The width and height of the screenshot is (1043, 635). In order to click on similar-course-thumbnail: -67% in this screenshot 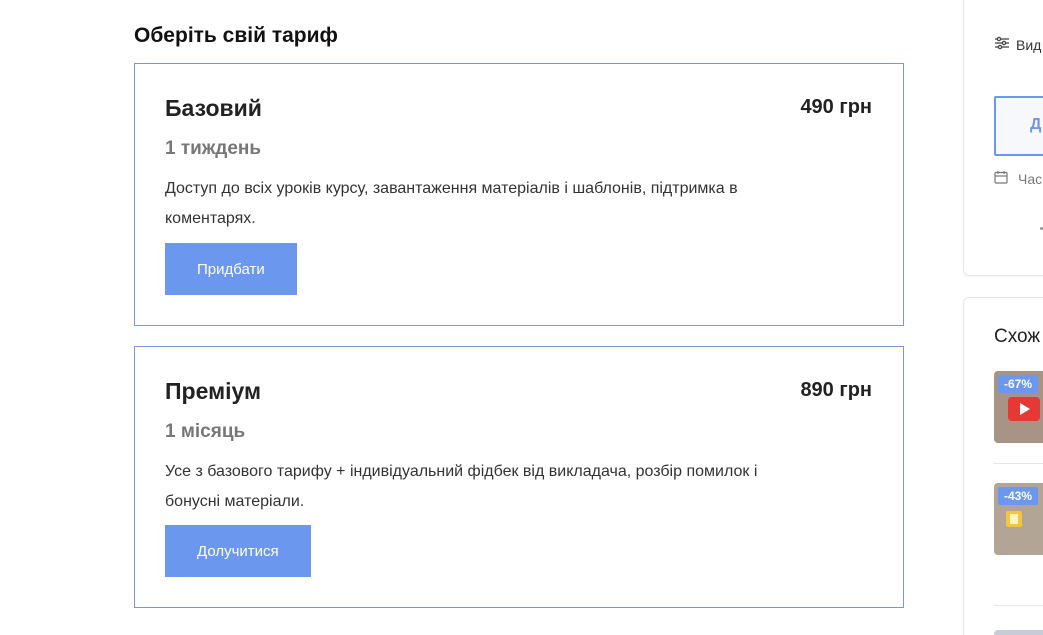, I will do `click(1018, 407)`.